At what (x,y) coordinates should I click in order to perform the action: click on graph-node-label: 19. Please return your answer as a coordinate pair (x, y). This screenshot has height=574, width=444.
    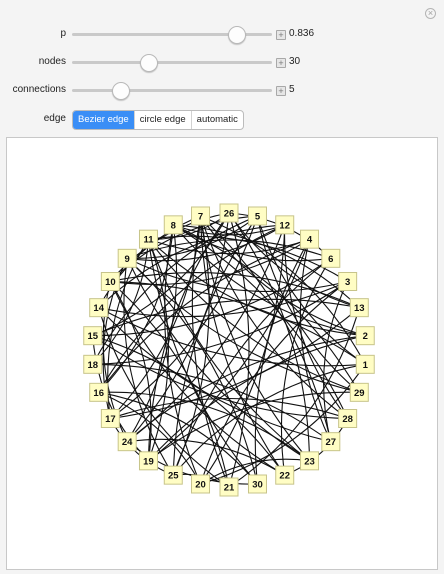
    Looking at the image, I should click on (148, 461).